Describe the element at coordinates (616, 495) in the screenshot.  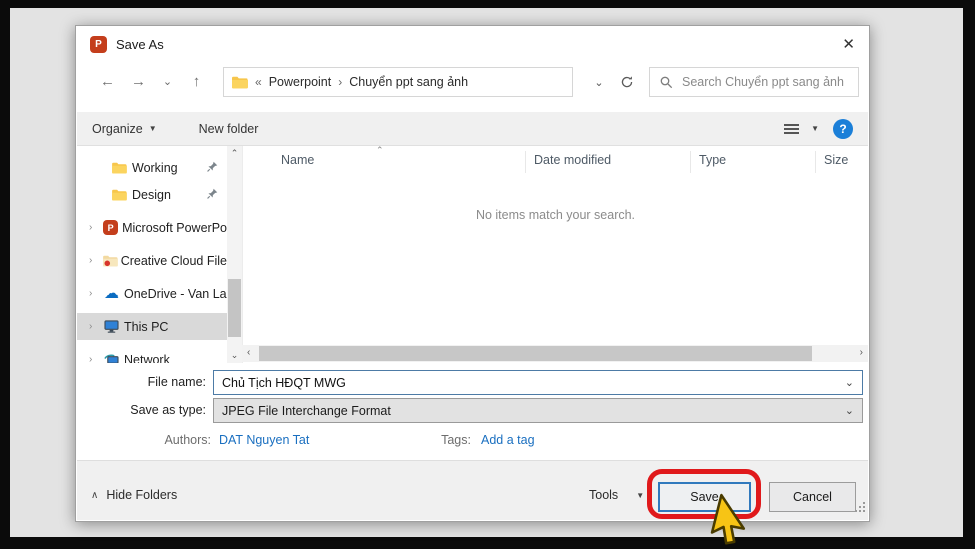
I see `tools-button: Tools ▼` at that location.